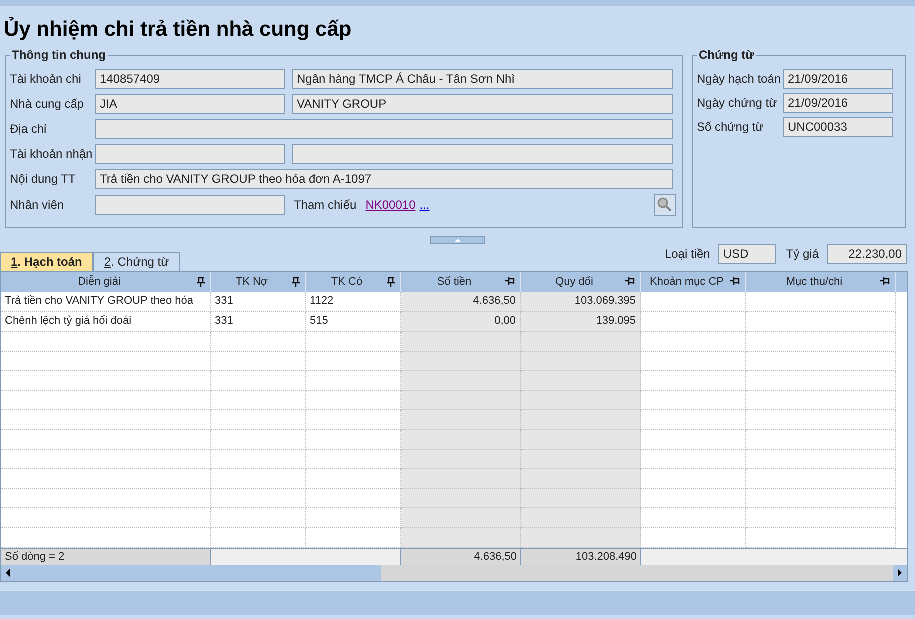 The image size is (915, 619). I want to click on tab: 1. Hạch toán, so click(47, 261).